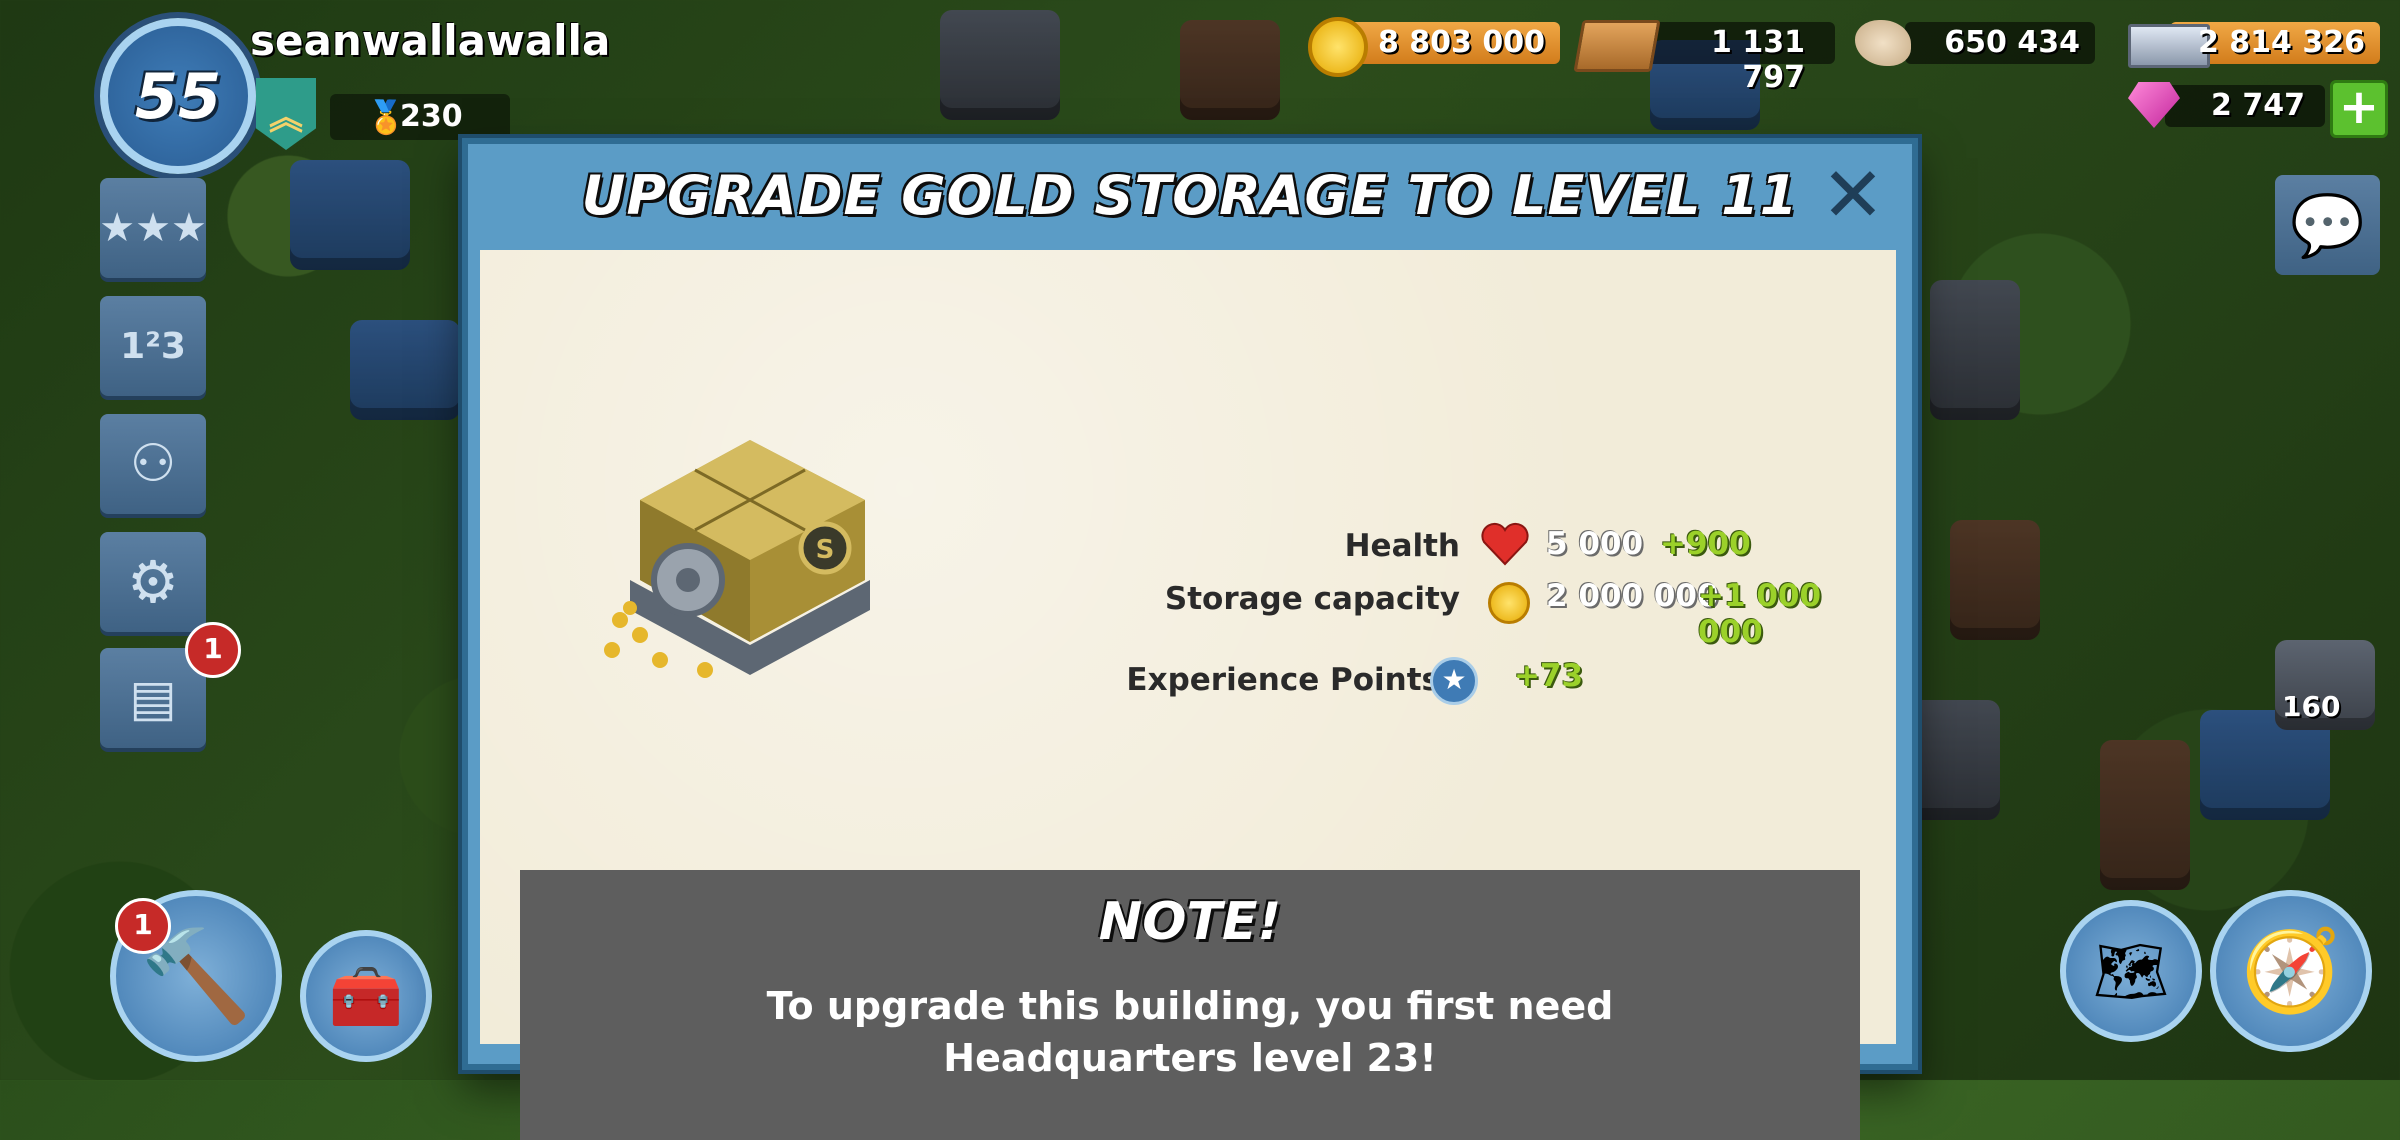  I want to click on medal-count: 230, so click(431, 116).